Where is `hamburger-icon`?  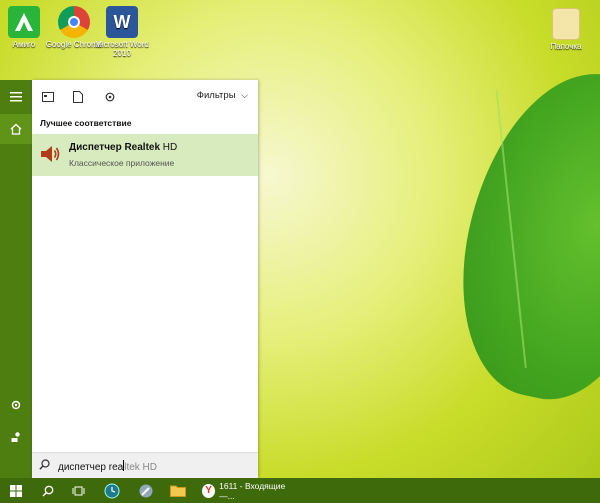 hamburger-icon is located at coordinates (16, 97).